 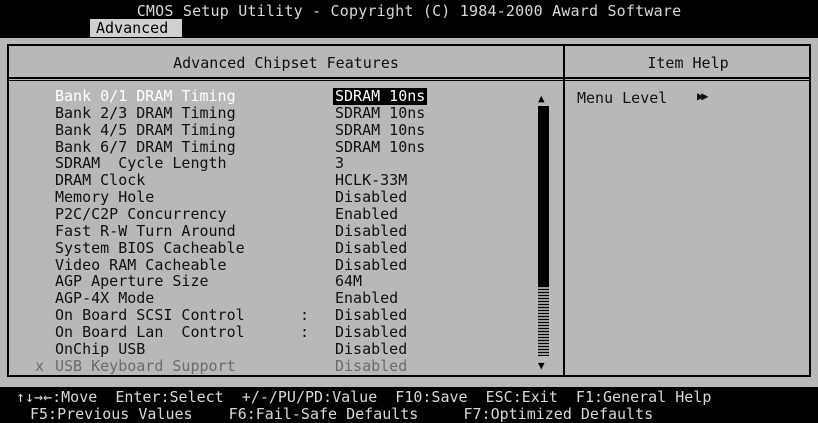 What do you see at coordinates (105, 298) in the screenshot?
I see `setting-label: AGP-4X Mode` at bounding box center [105, 298].